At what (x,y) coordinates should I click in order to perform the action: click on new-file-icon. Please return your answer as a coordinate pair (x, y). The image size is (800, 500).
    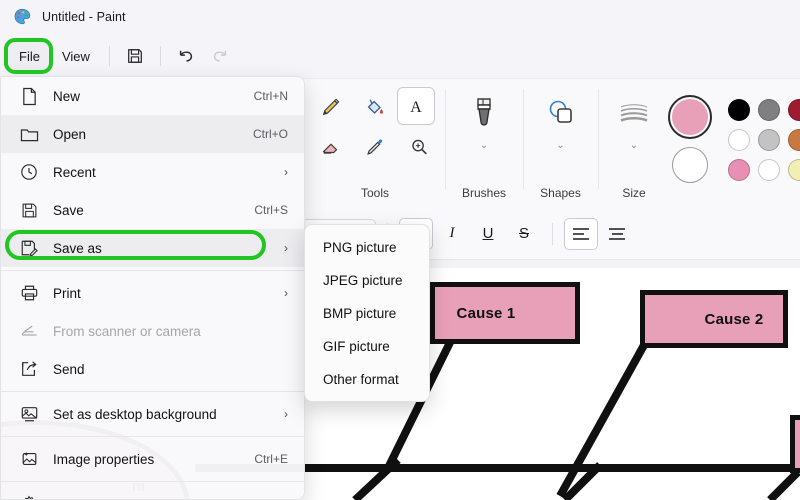
    Looking at the image, I should click on (29, 96).